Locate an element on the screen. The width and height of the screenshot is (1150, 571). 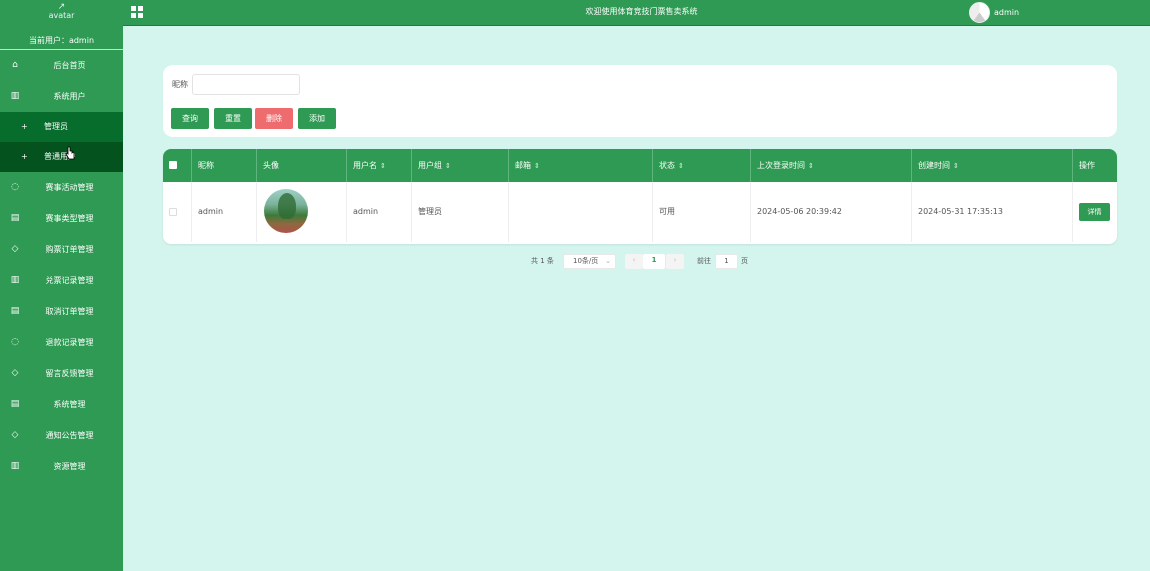
col-status: 状态 ⇕ is located at coordinates (702, 165).